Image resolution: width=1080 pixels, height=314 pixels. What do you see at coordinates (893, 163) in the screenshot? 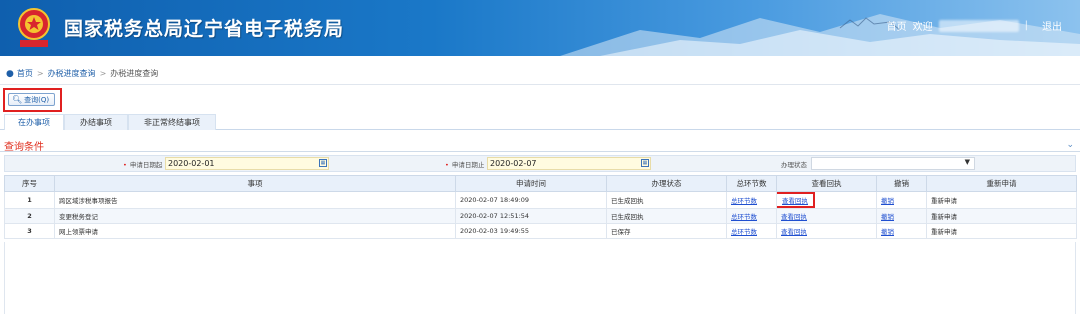
I see `status-select: ▼` at bounding box center [893, 163].